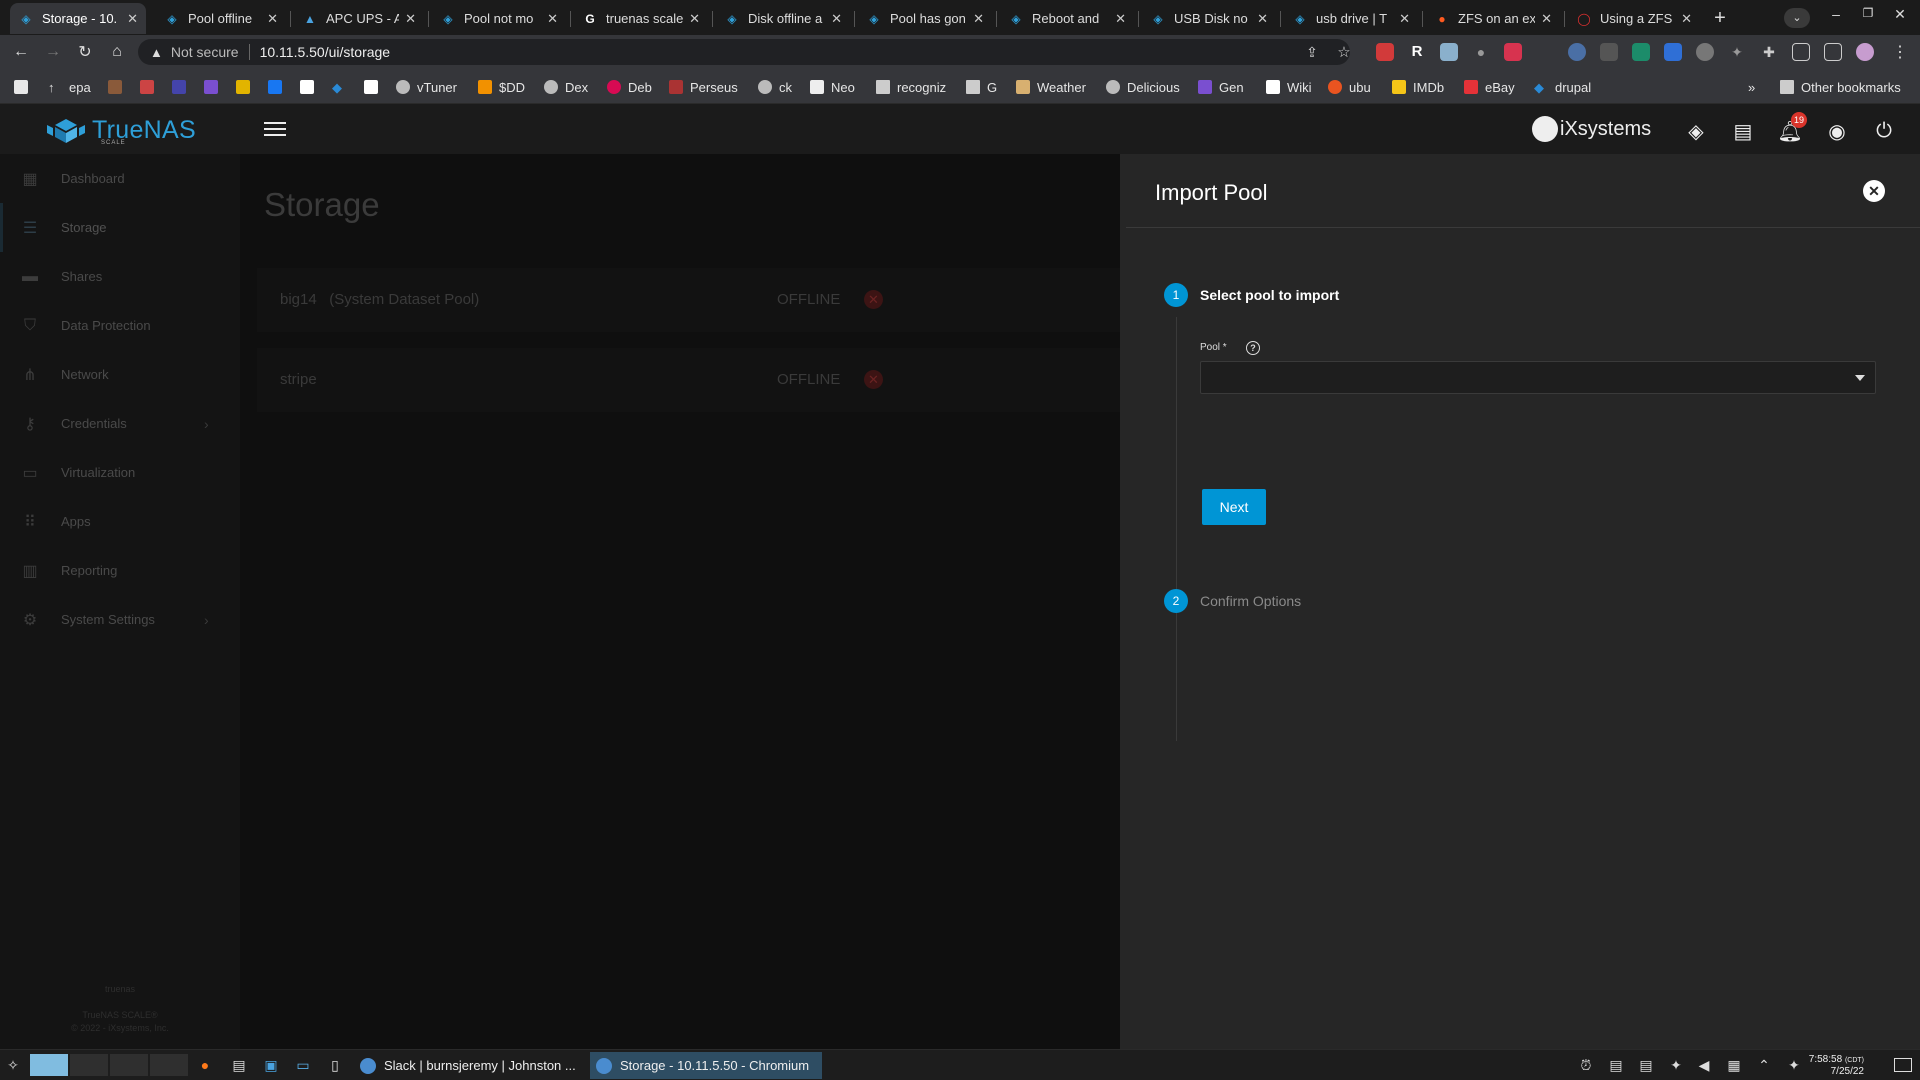 This screenshot has width=1920, height=1080. What do you see at coordinates (1067, 18) in the screenshot?
I see `browser-tab: ◈ Reboot and ✕` at bounding box center [1067, 18].